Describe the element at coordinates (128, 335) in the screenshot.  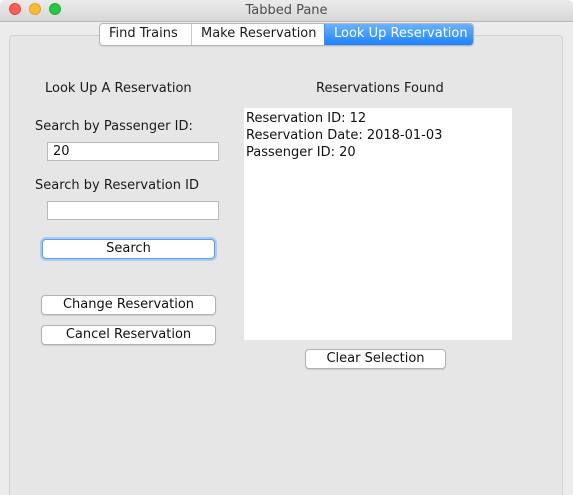
I see `cancel-reservation-button: Cancel Reservation` at that location.